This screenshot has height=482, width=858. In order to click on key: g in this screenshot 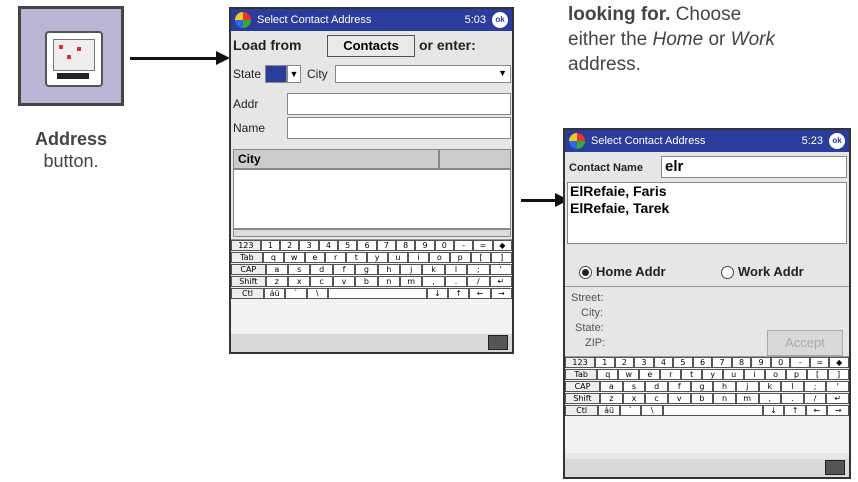, I will do `click(702, 386)`.